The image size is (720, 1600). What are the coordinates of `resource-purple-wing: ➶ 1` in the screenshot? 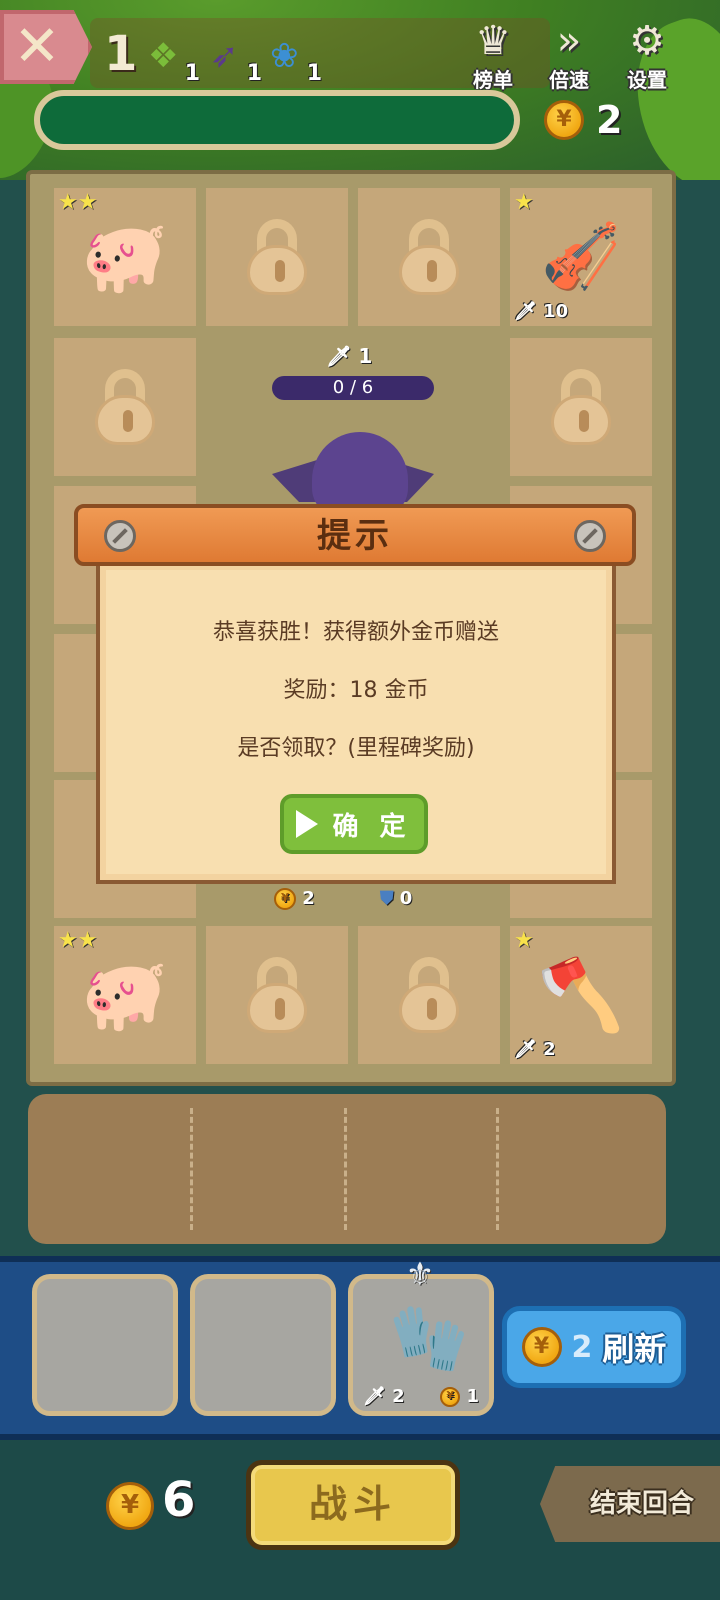 It's located at (236, 61).